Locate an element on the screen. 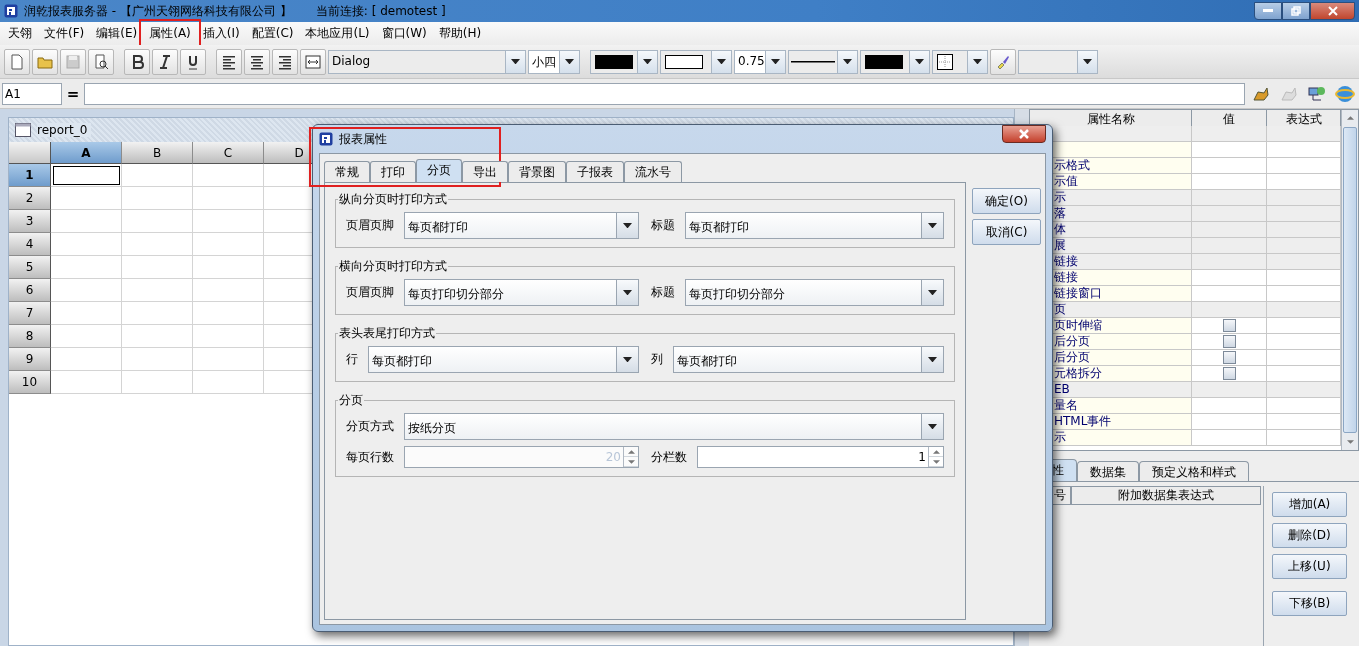 The width and height of the screenshot is (1359, 646). row-header: 3 is located at coordinates (30, 221).